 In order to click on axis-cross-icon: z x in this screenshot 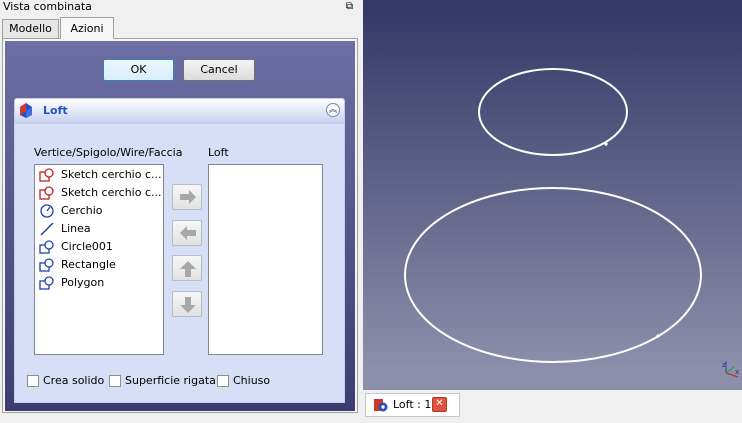, I will do `click(731, 369)`.